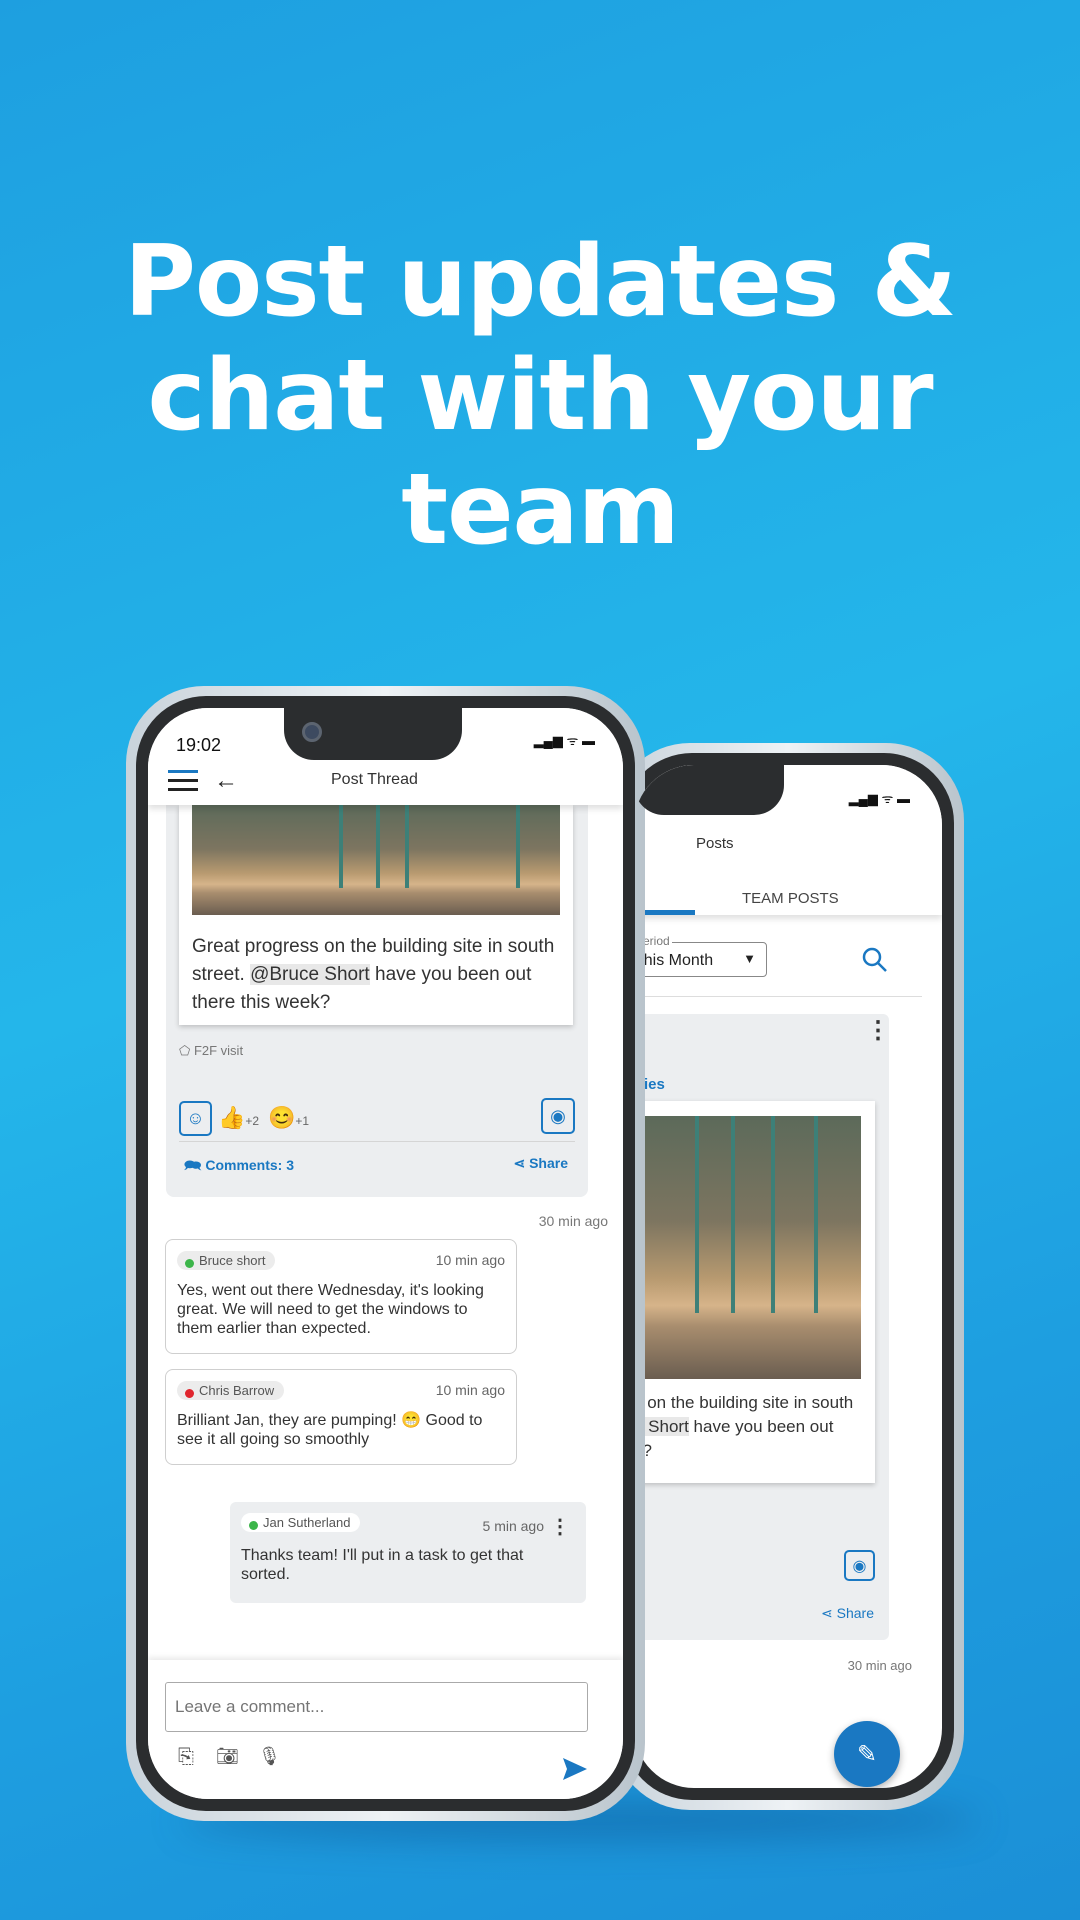 The width and height of the screenshot is (1080, 1920). Describe the element at coordinates (301, 1522) in the screenshot. I see `author-chip: Jan Sutherland` at that location.